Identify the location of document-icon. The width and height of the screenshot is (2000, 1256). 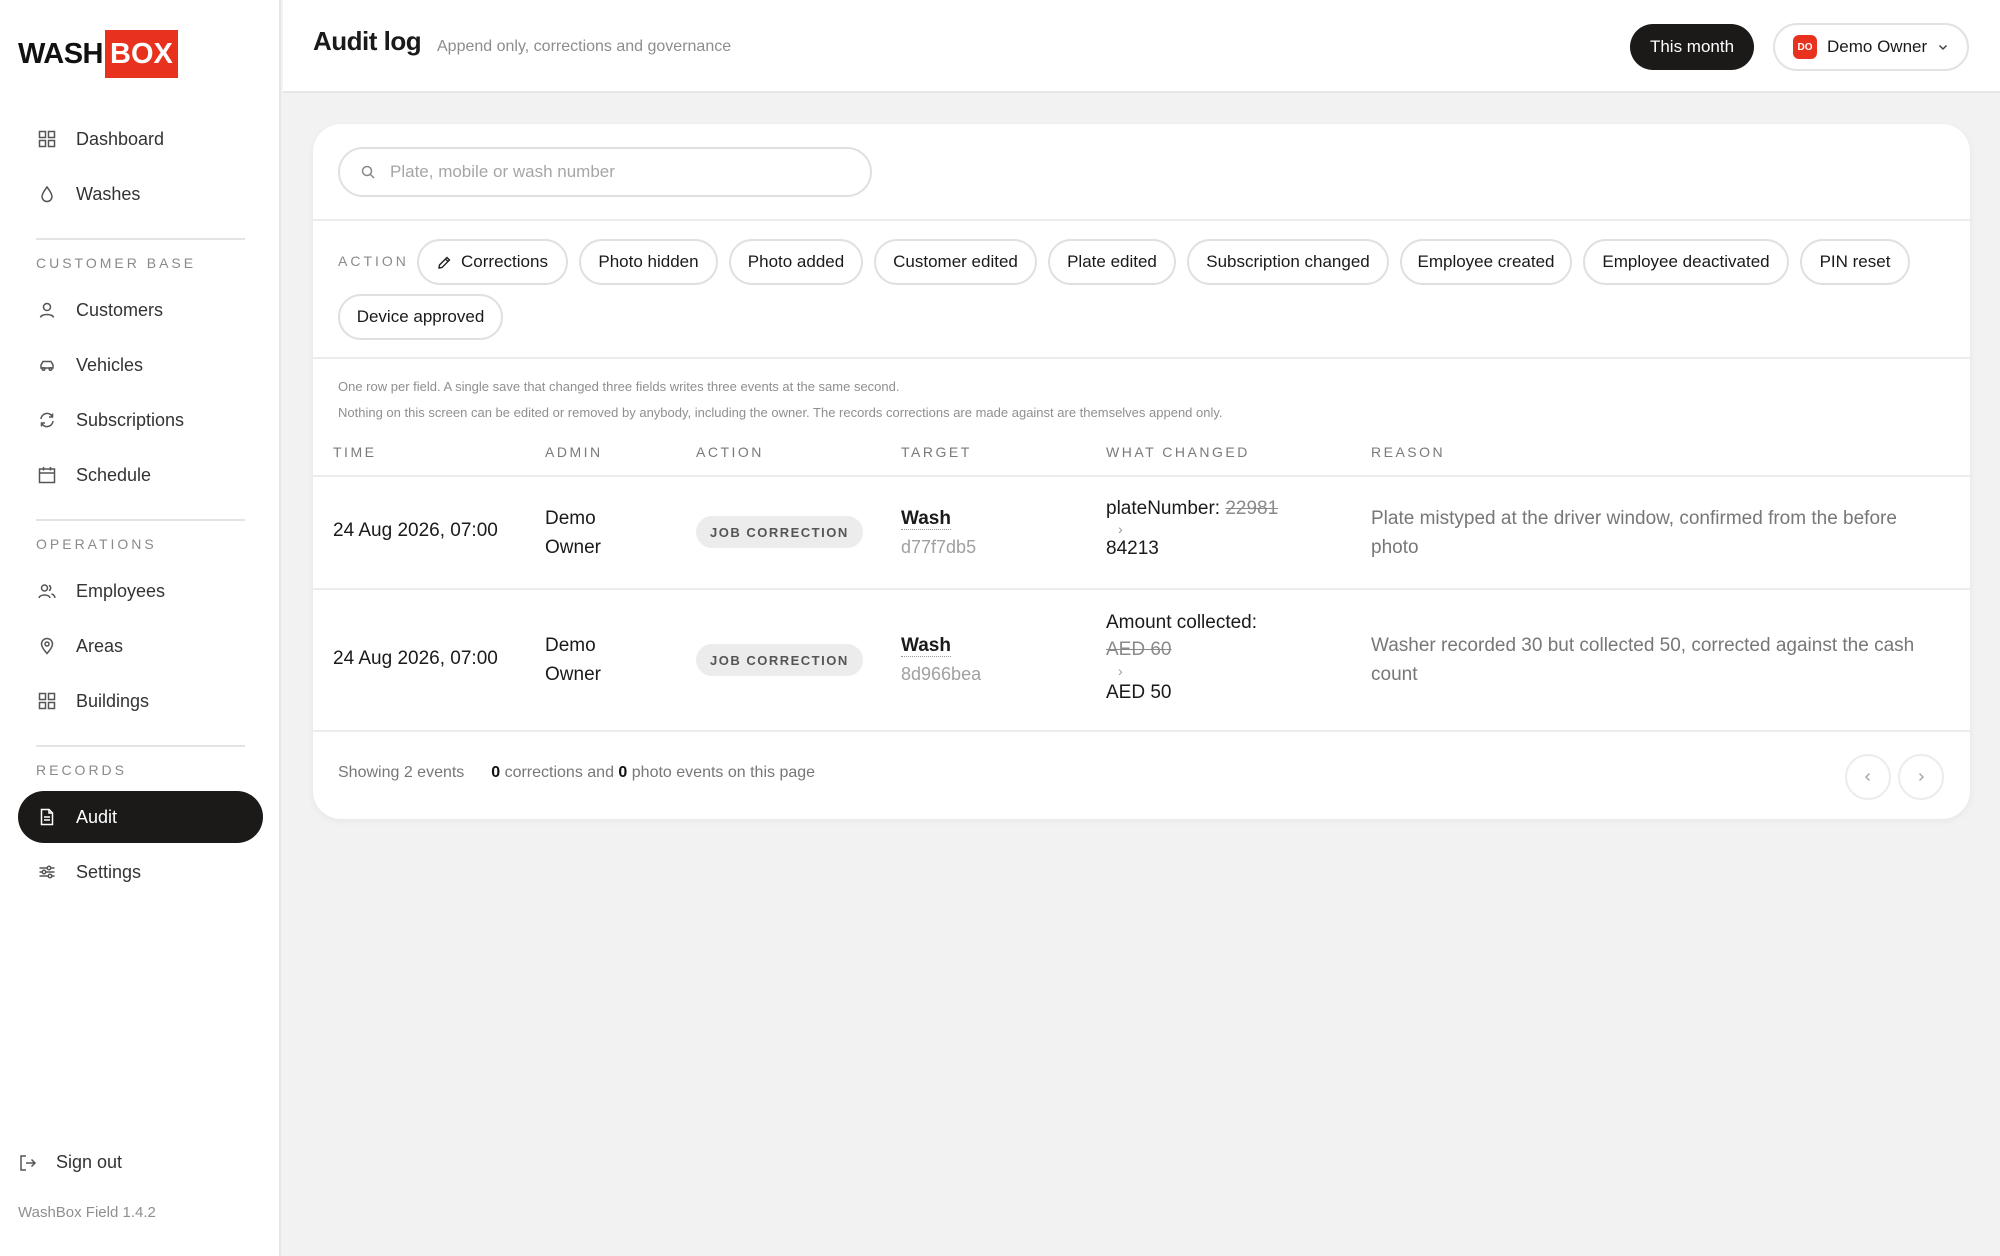
(47, 817).